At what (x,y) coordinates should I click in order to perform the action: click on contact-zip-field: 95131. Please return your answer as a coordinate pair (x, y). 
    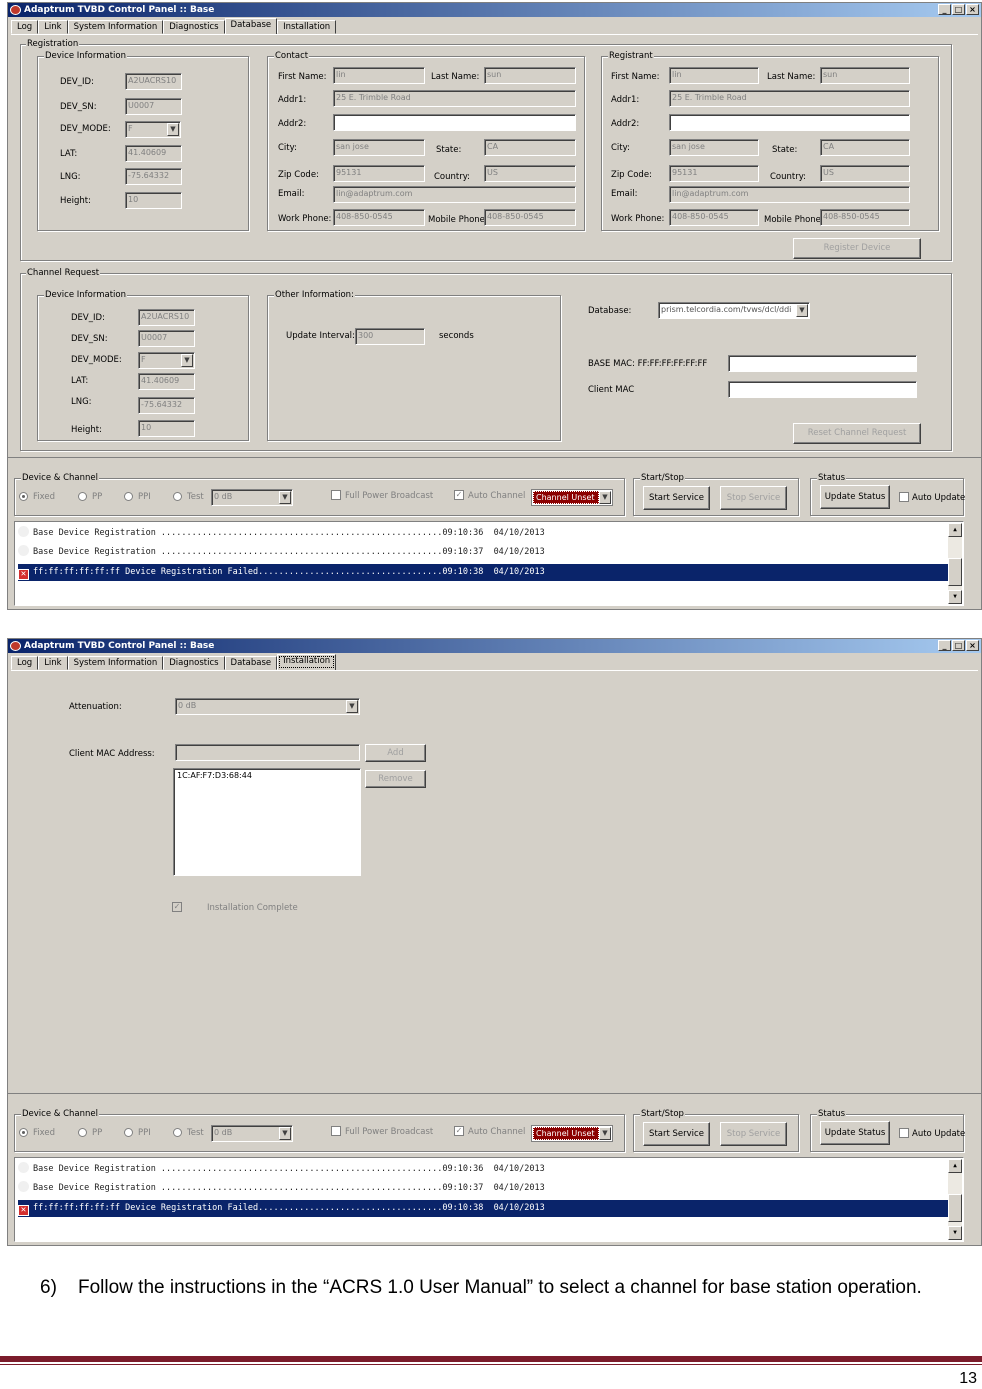
    Looking at the image, I should click on (379, 173).